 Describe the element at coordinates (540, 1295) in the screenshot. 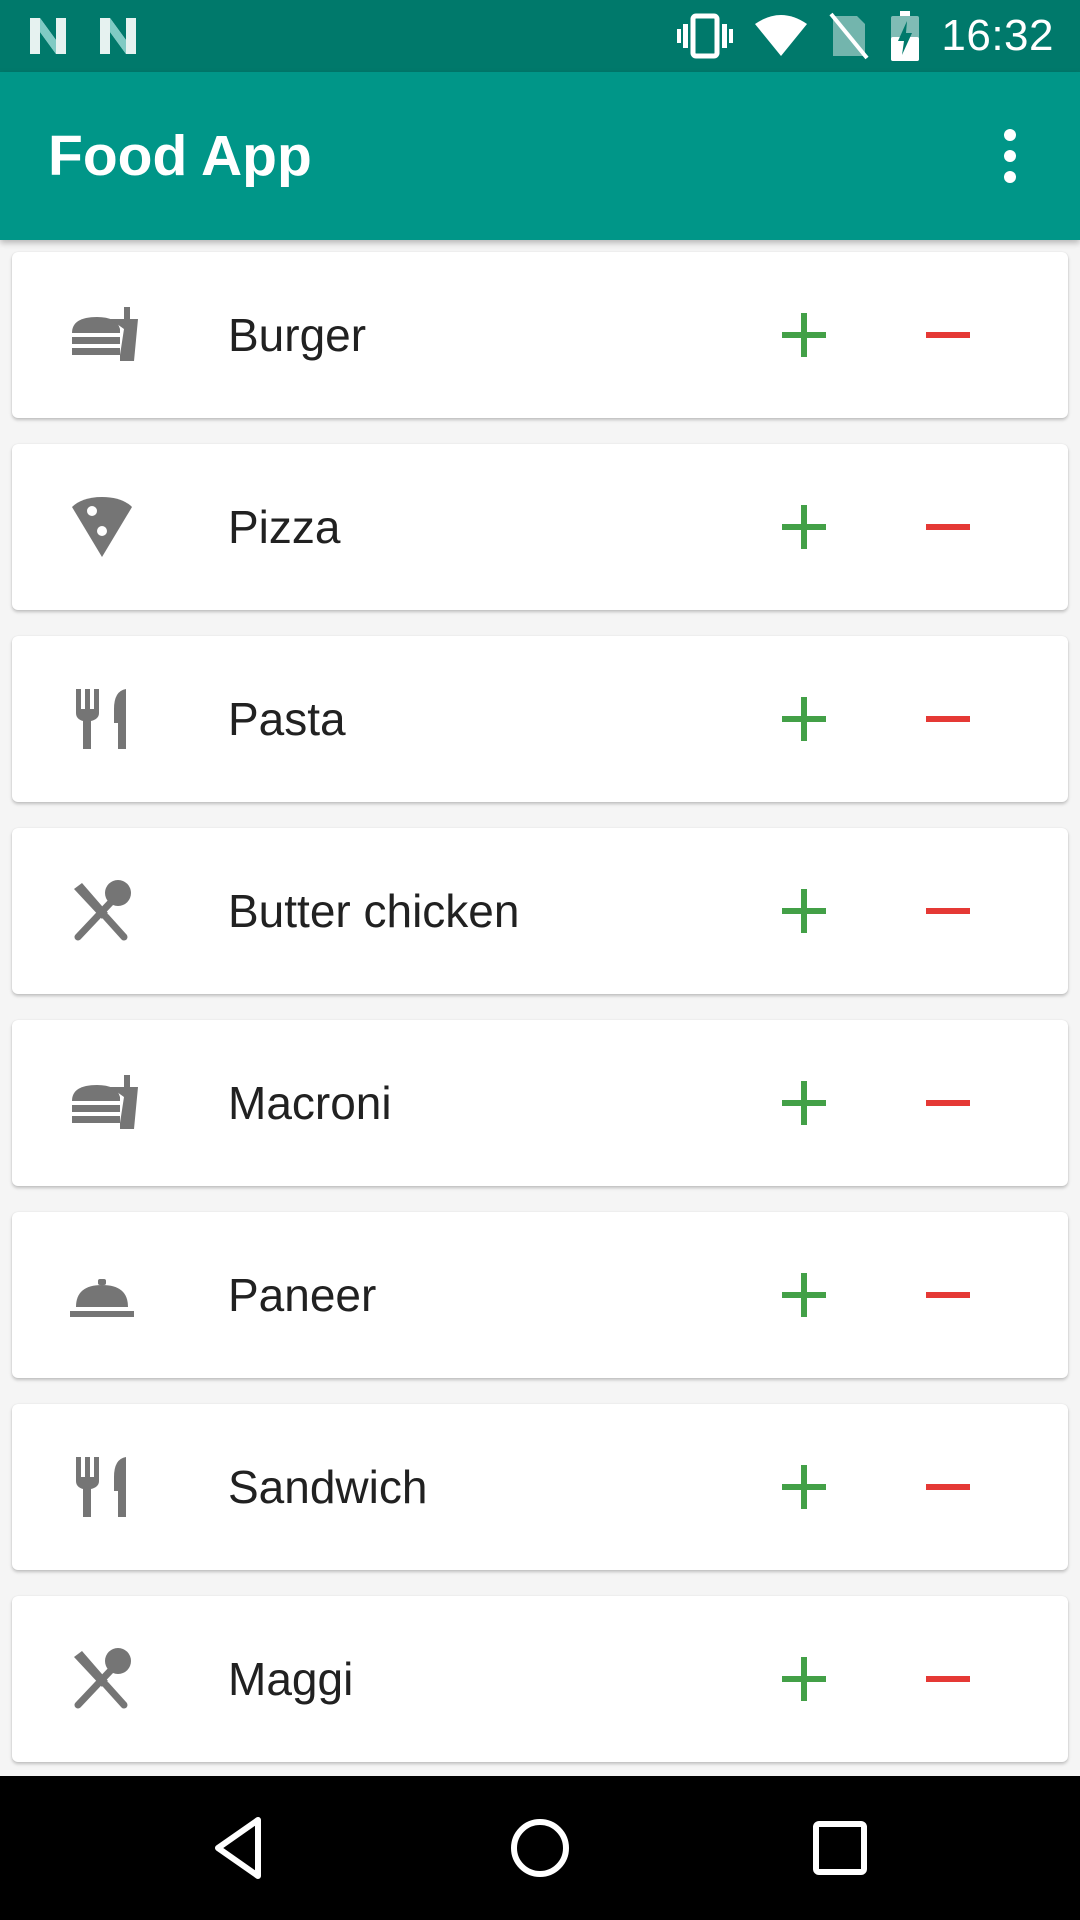

I see `food-item-card: Paneer` at that location.